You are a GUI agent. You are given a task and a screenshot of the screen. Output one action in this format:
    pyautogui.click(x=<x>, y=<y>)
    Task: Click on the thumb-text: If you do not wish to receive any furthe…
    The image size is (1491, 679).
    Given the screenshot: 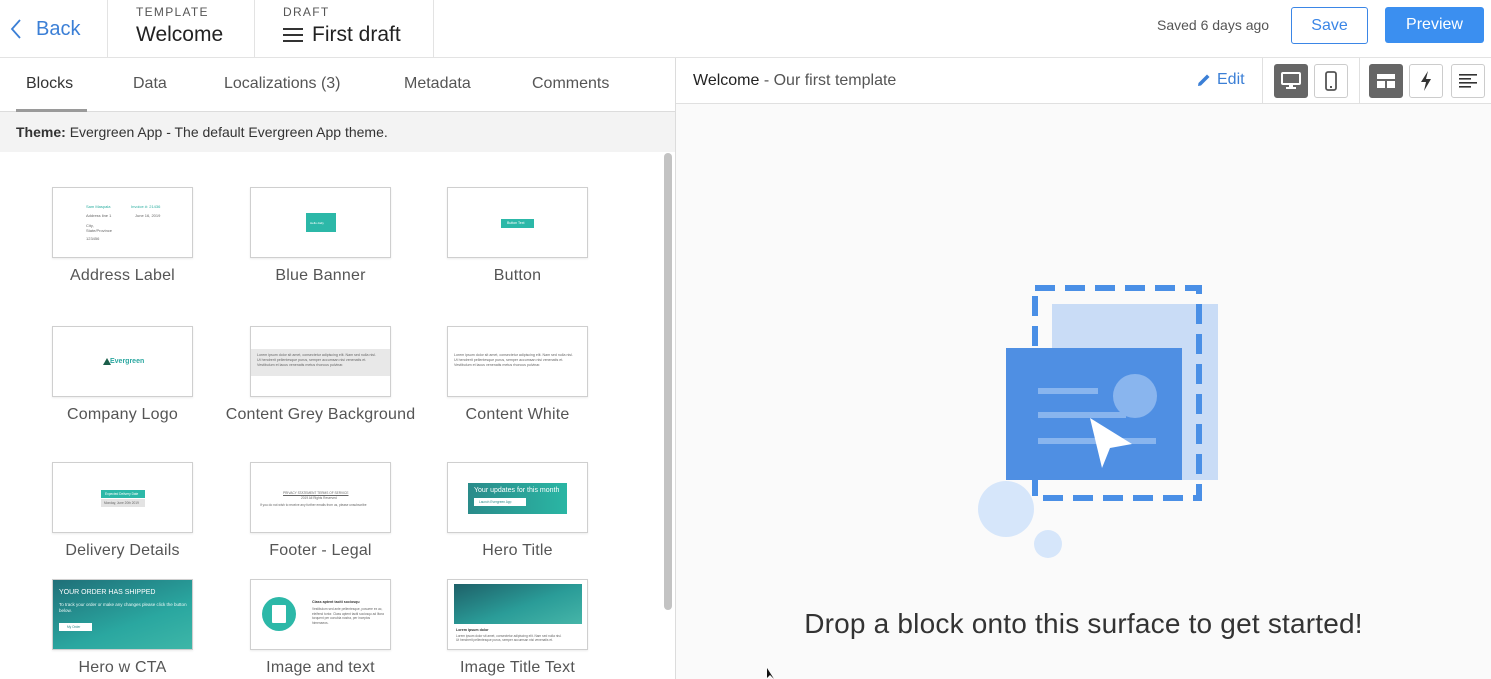 What is the action you would take?
    pyautogui.click(x=313, y=505)
    